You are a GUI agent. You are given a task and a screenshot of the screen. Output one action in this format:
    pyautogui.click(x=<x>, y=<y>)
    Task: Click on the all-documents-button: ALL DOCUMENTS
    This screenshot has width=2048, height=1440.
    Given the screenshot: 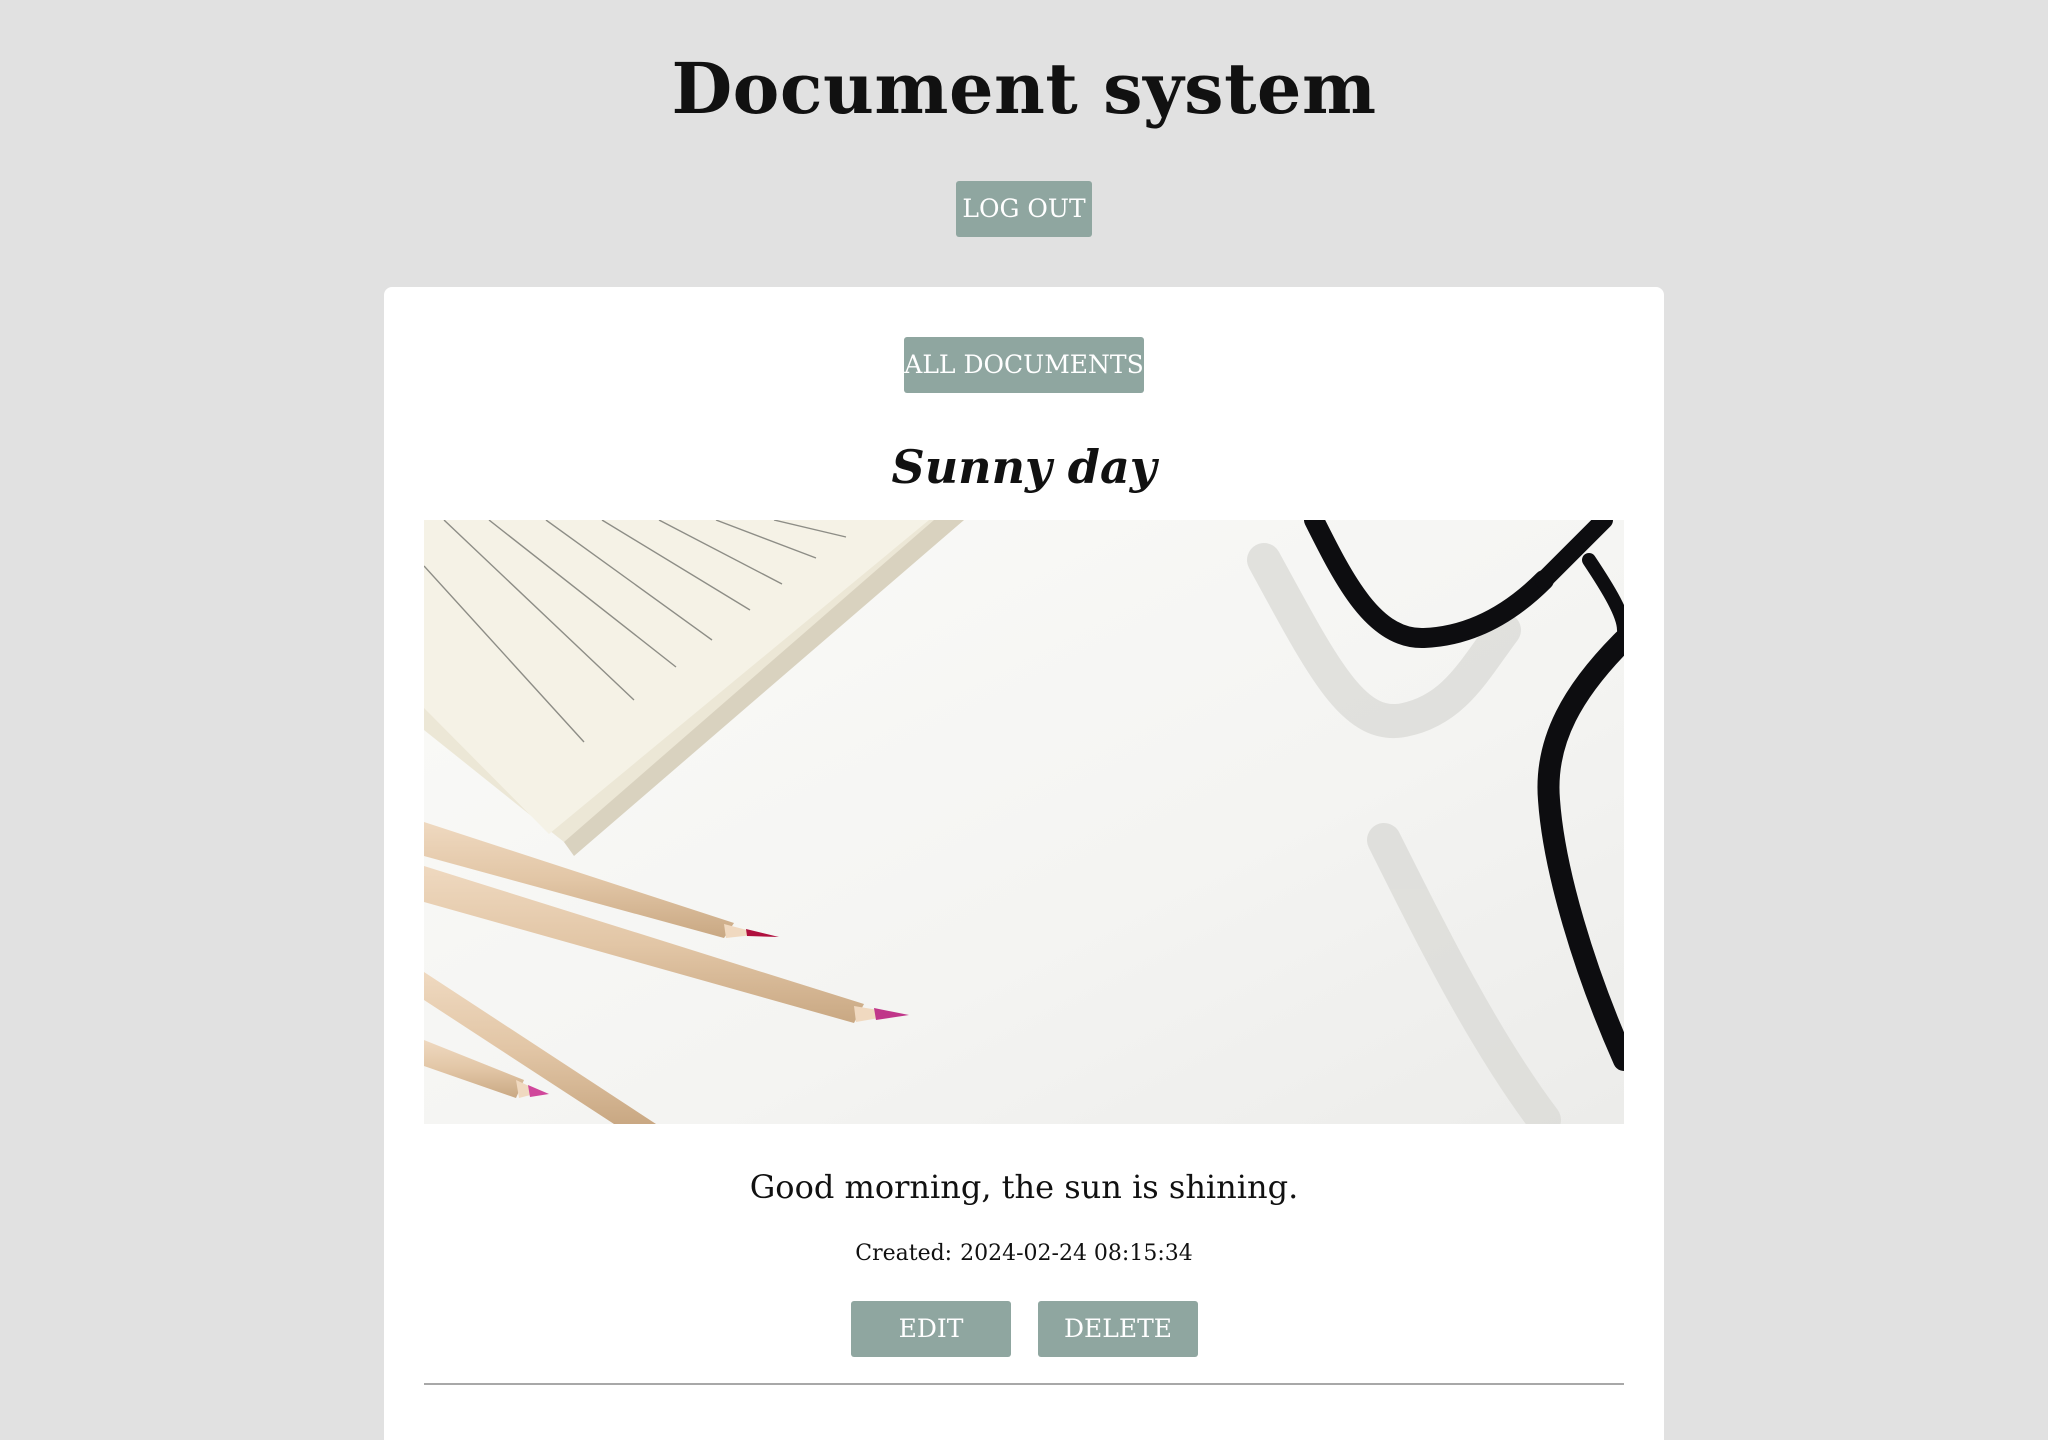 What is the action you would take?
    pyautogui.click(x=1024, y=365)
    